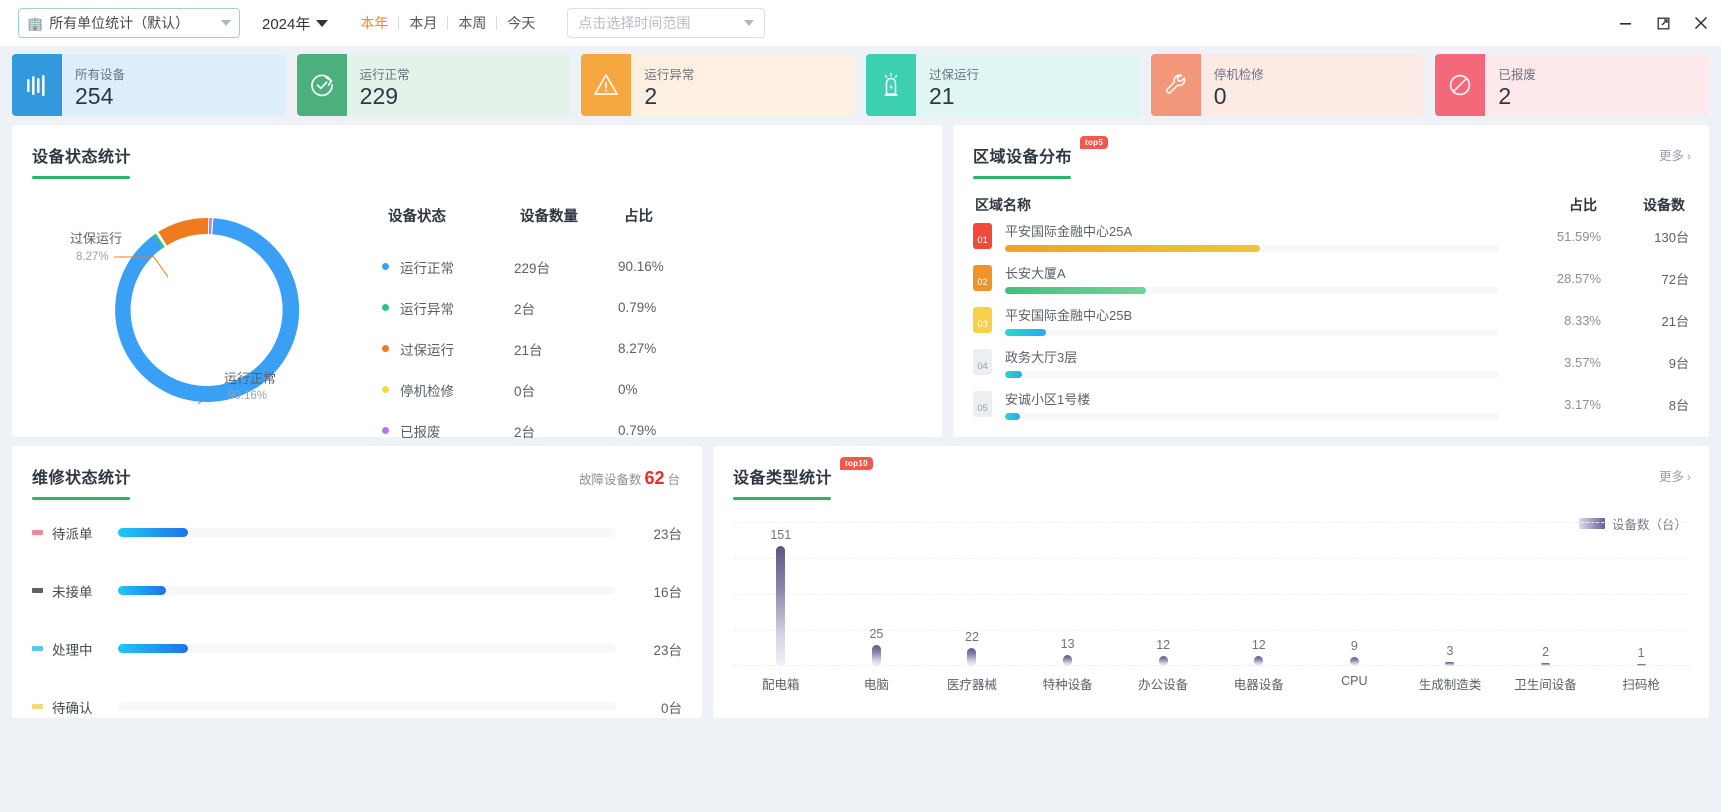 This screenshot has height=812, width=1721. What do you see at coordinates (781, 607) in the screenshot?
I see `bar-item: 151 配电箱` at bounding box center [781, 607].